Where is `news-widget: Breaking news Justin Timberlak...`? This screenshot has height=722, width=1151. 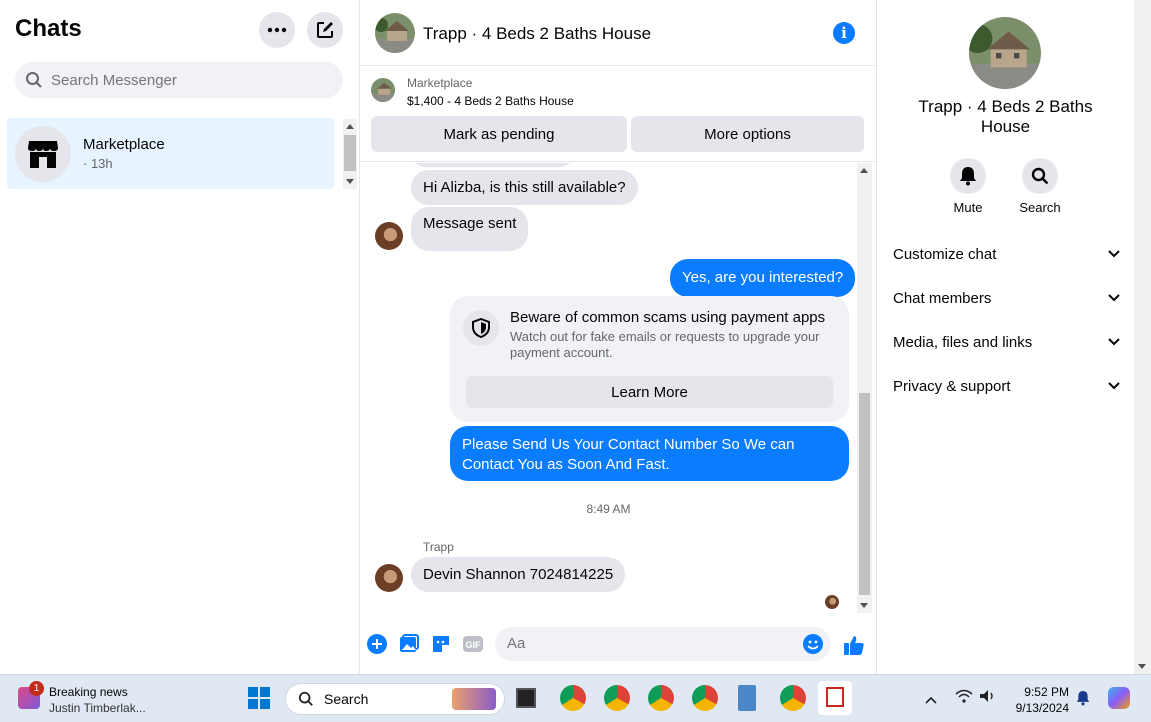 news-widget: Breaking news Justin Timberlak... is located at coordinates (97, 700).